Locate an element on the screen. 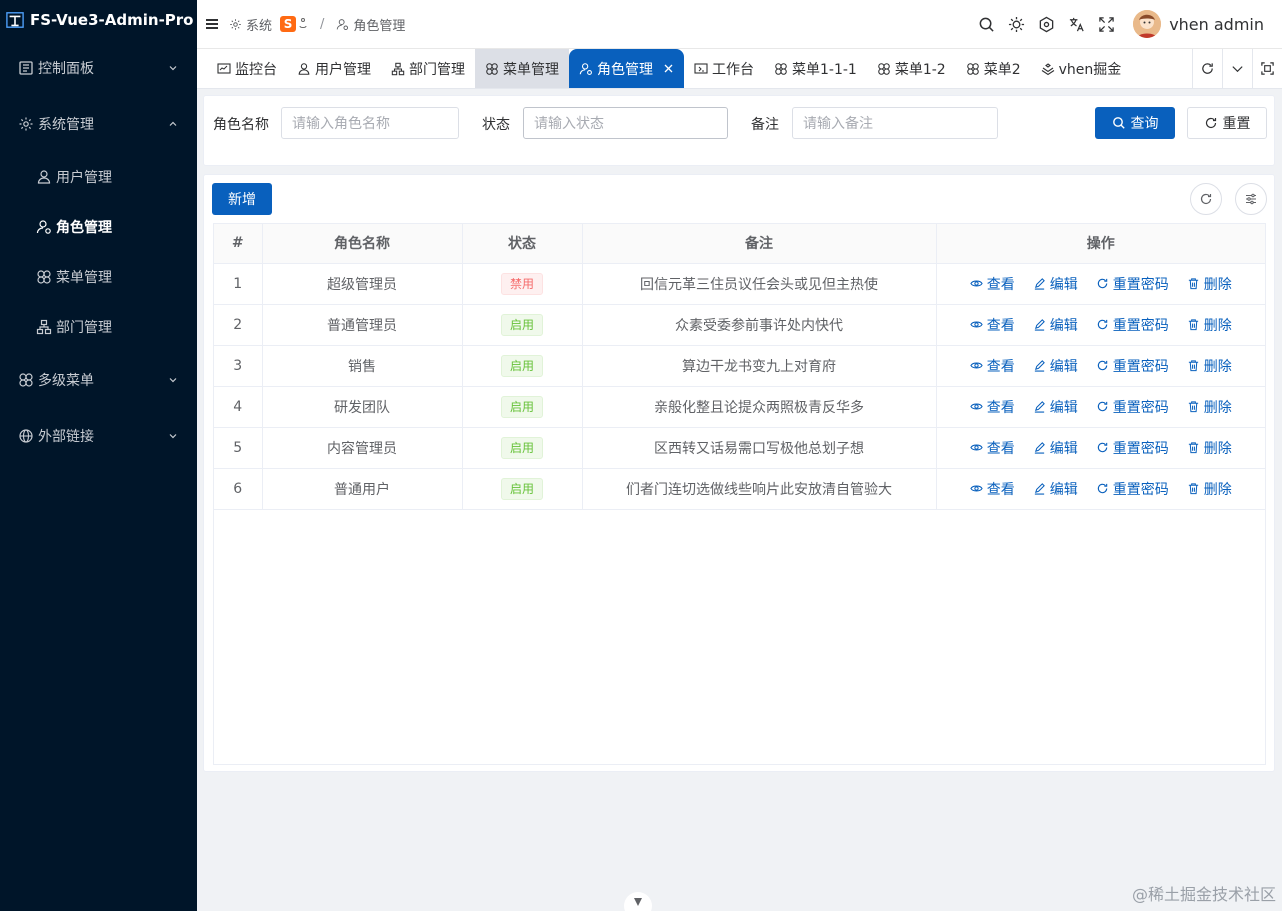 Image resolution: width=1282 pixels, height=911 pixels. sidebar-item-departments: 部门管理 is located at coordinates (98, 327).